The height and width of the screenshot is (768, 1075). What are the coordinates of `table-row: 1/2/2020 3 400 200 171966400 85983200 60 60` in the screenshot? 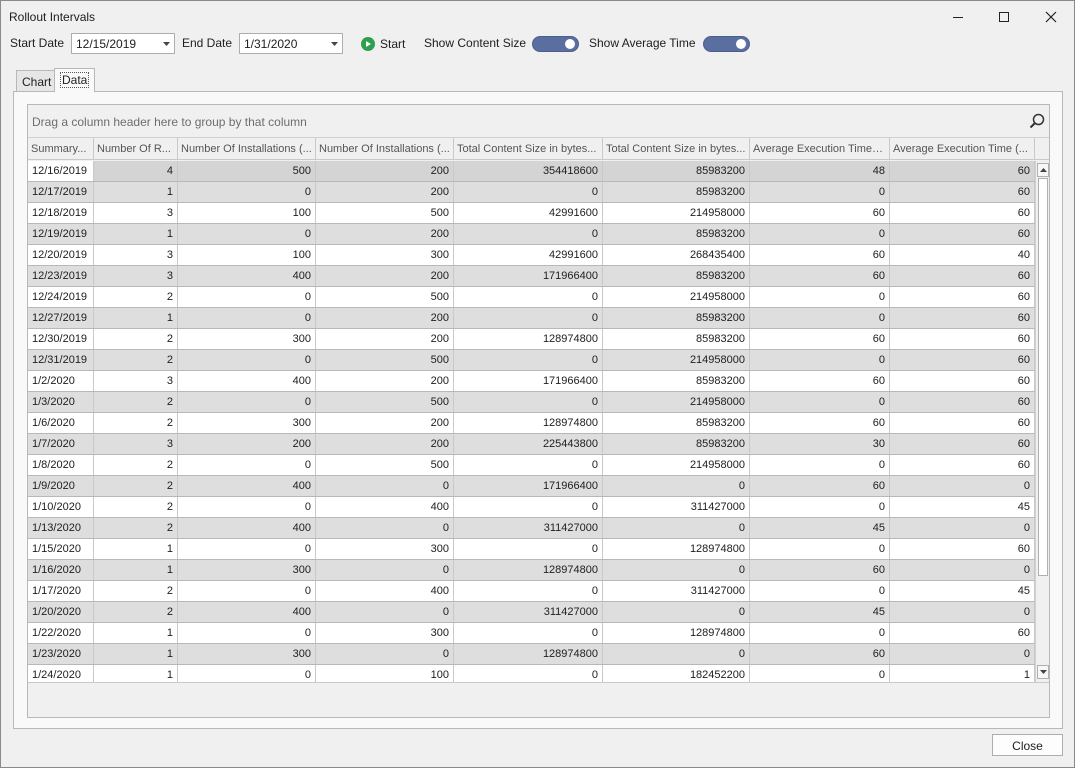 It's located at (531, 381).